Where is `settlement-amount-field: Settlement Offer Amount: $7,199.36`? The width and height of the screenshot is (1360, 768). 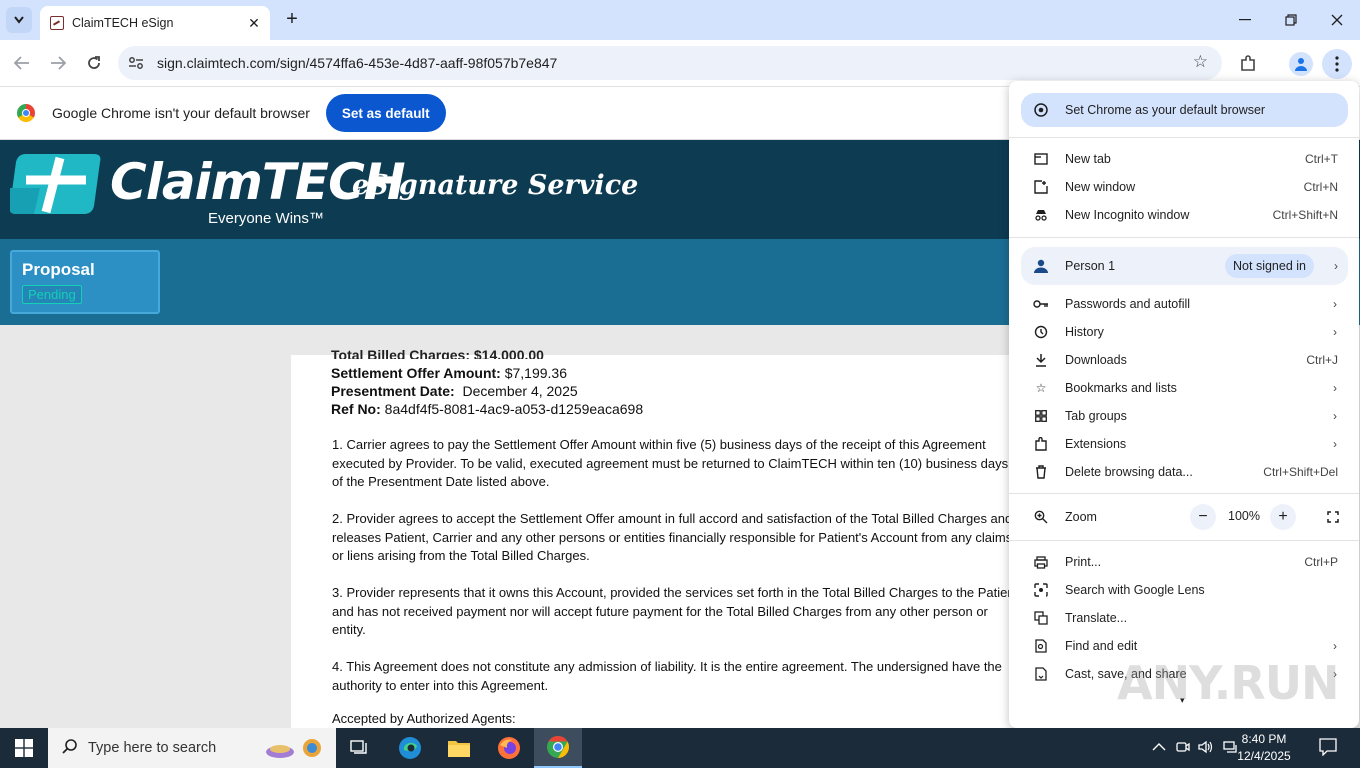 settlement-amount-field: Settlement Offer Amount: $7,199.36 is located at coordinates (449, 373).